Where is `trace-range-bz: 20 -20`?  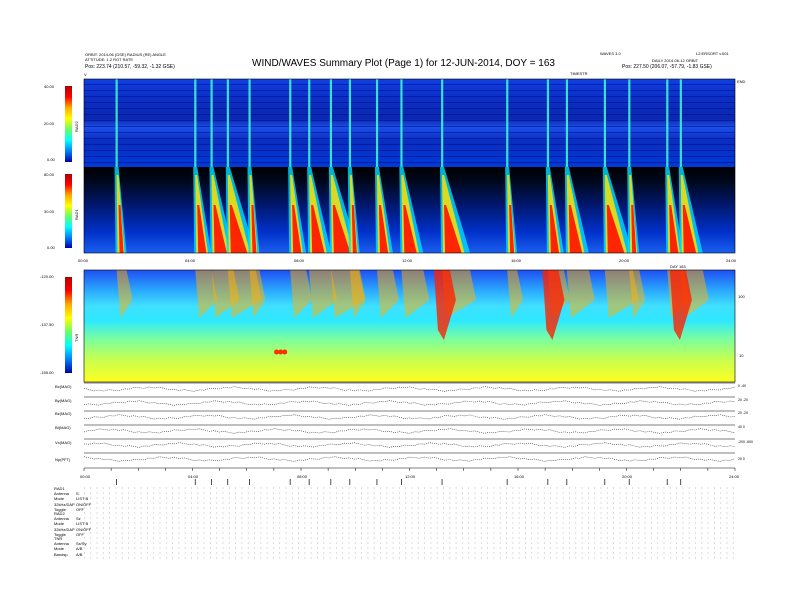 trace-range-bz: 20 -20 is located at coordinates (743, 413).